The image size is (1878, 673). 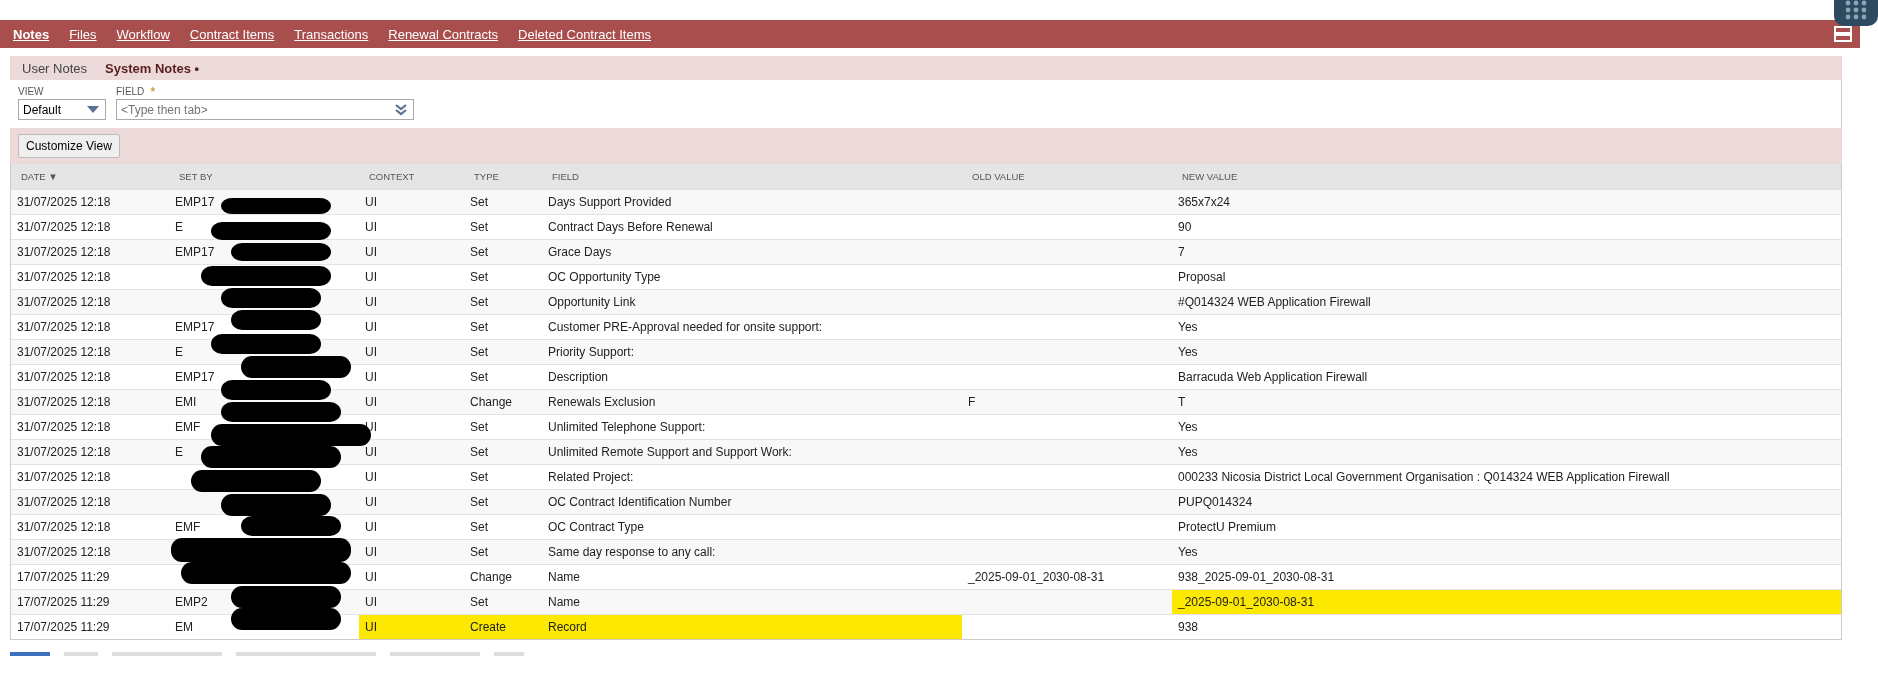 What do you see at coordinates (1843, 34) in the screenshot?
I see `menu-icon` at bounding box center [1843, 34].